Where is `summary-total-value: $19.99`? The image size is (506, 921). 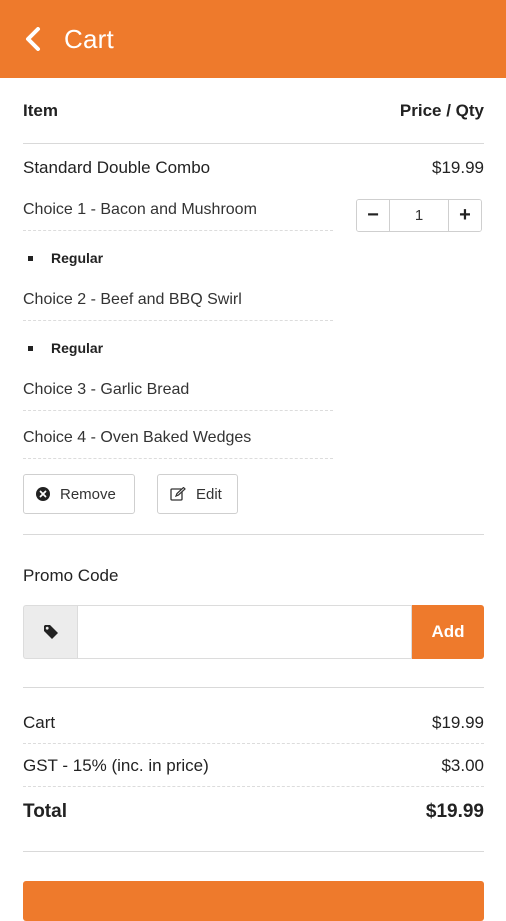 summary-total-value: $19.99 is located at coordinates (454, 811).